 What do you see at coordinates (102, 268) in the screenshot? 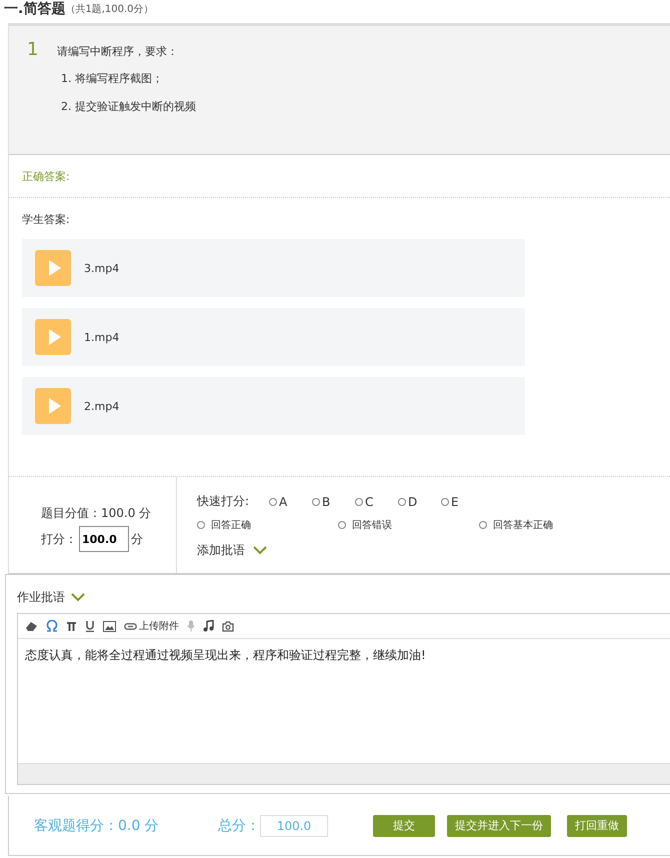
I see `file-name: 3.mp4` at bounding box center [102, 268].